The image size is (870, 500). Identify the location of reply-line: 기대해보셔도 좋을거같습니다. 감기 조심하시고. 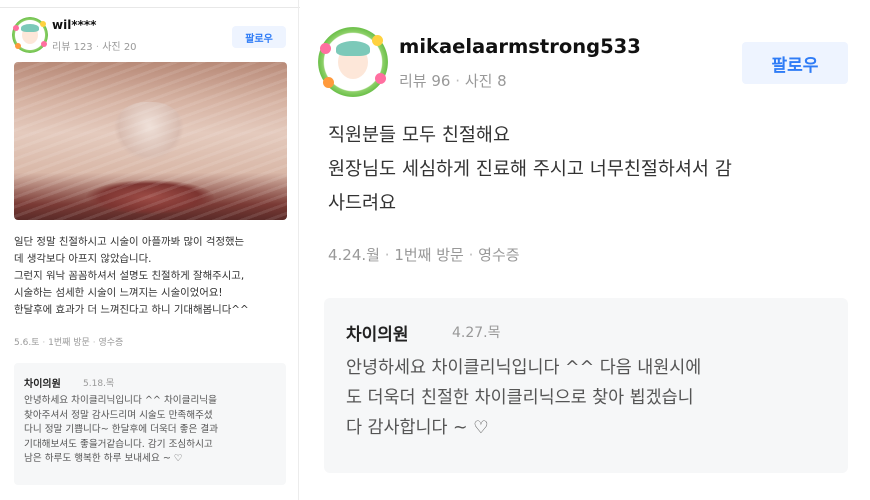
(118, 444).